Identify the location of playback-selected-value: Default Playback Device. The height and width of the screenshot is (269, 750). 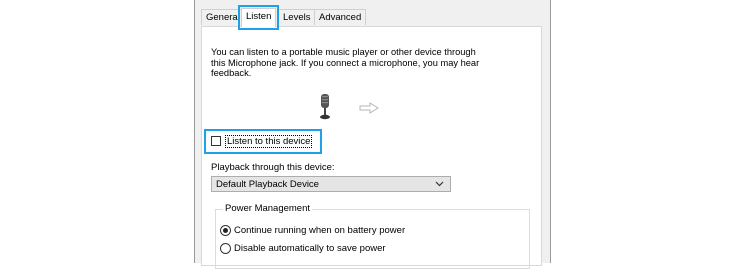
(267, 184).